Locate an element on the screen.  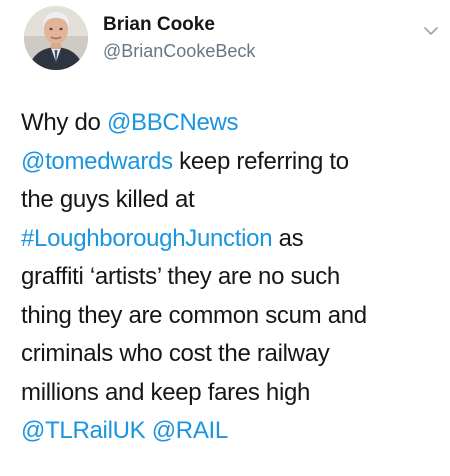
tweet-line: the guys killed at is located at coordinates (108, 199).